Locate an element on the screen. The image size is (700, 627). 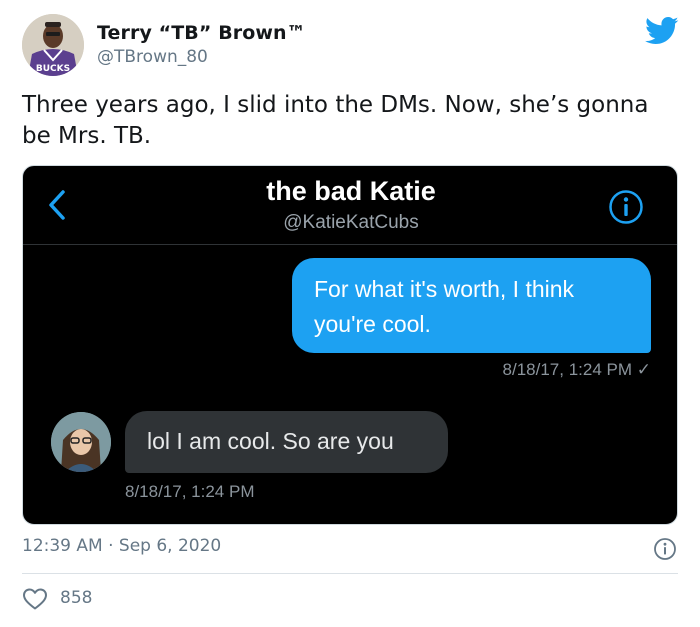
contact-avatar is located at coordinates (81, 442).